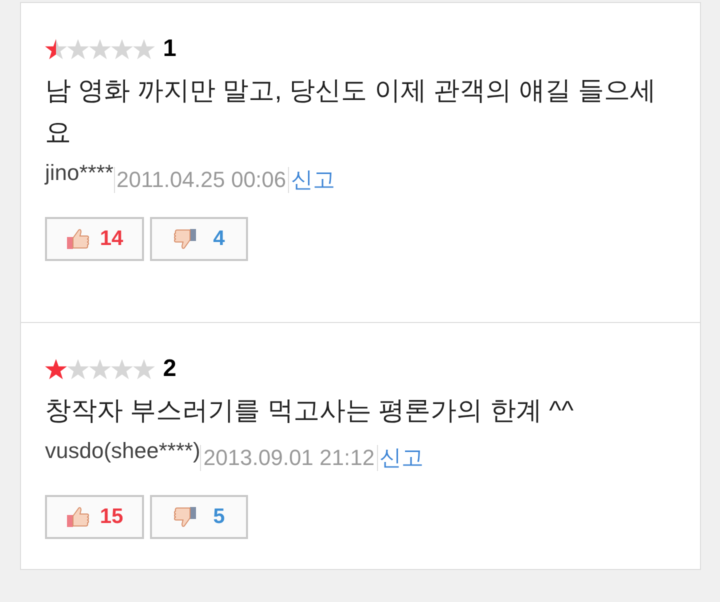 This screenshot has height=602, width=720. Describe the element at coordinates (310, 410) in the screenshot. I see `review-text: 창작자 부스러기를 먹고사는 평론가의 한계 ^^` at that location.